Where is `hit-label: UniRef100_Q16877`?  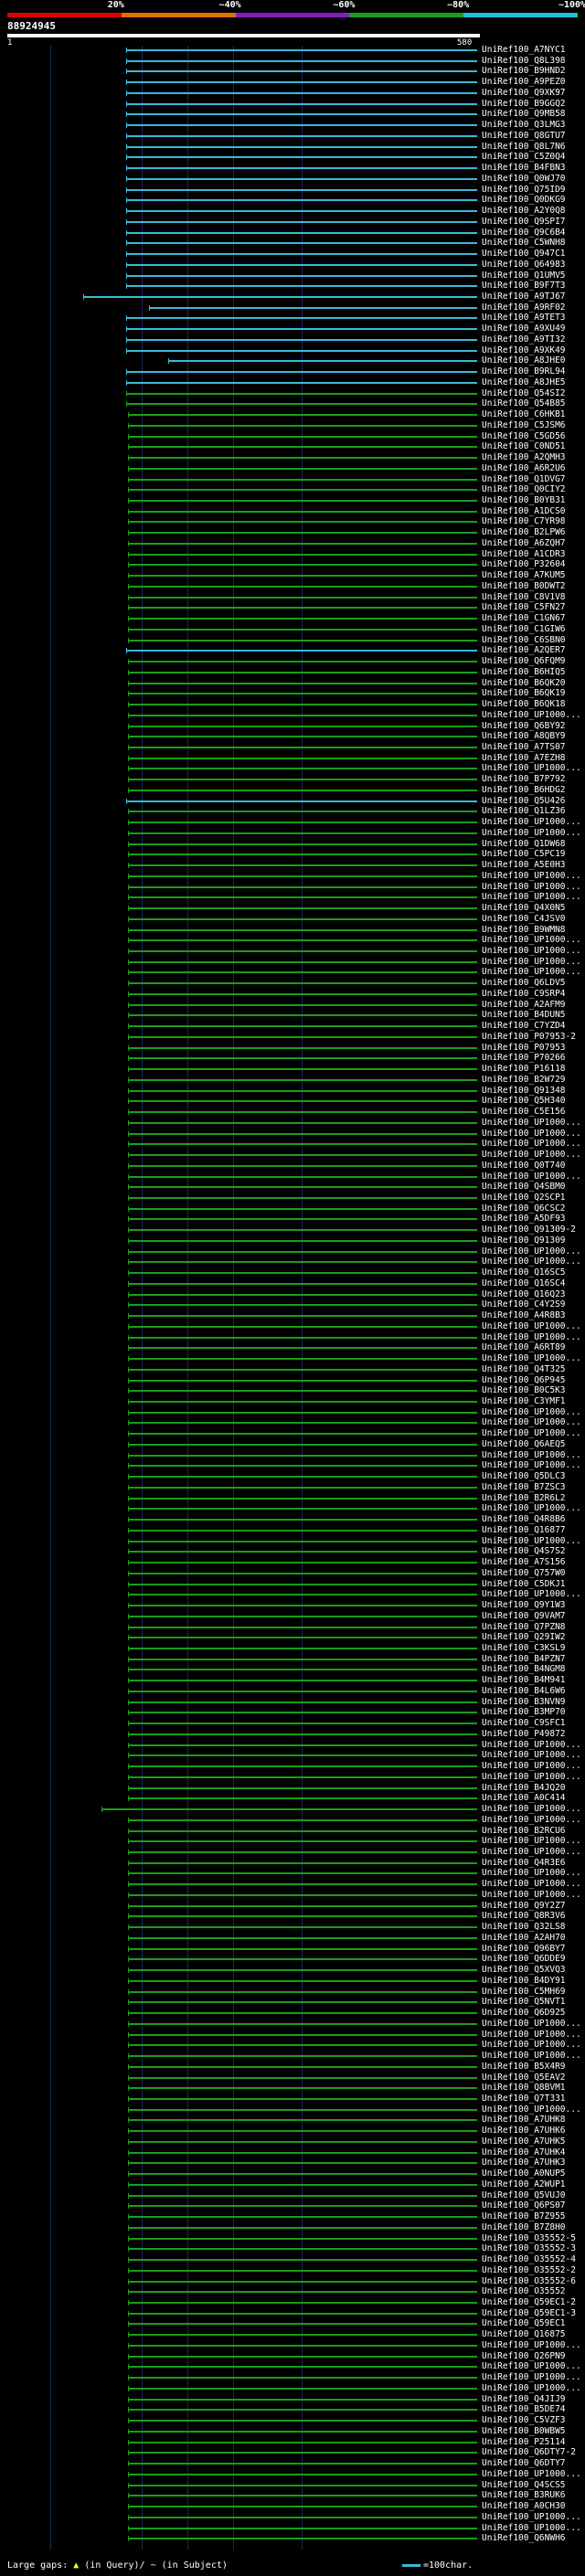
hit-label: UniRef100_Q16877 is located at coordinates (524, 1530).